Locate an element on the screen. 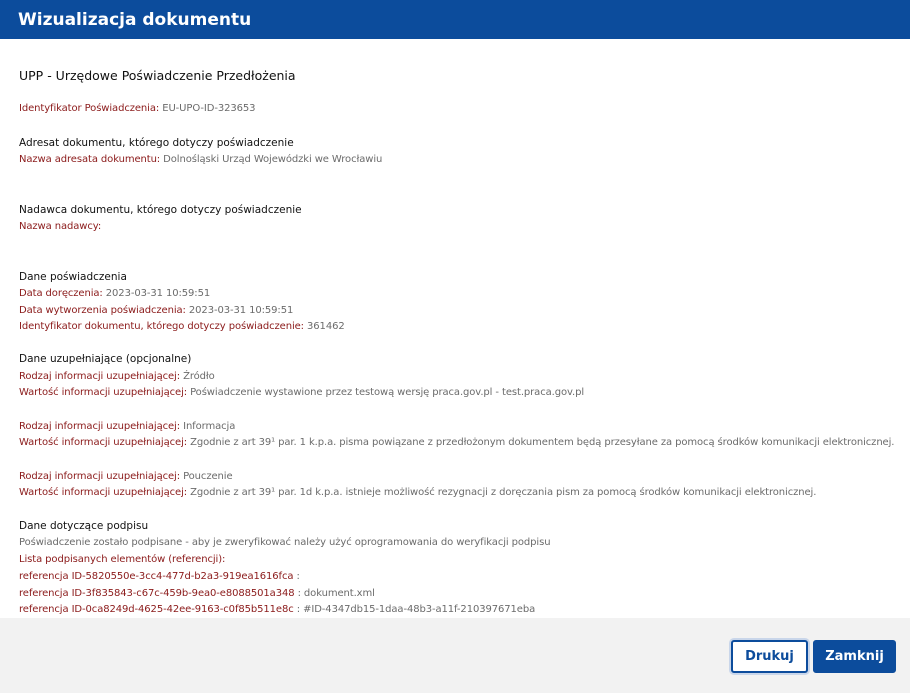  document-id-value: 361462 is located at coordinates (324, 326).